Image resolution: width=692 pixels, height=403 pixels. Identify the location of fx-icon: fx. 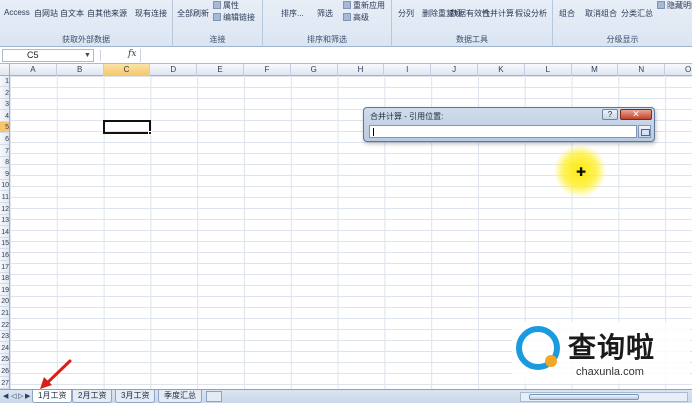
(132, 54).